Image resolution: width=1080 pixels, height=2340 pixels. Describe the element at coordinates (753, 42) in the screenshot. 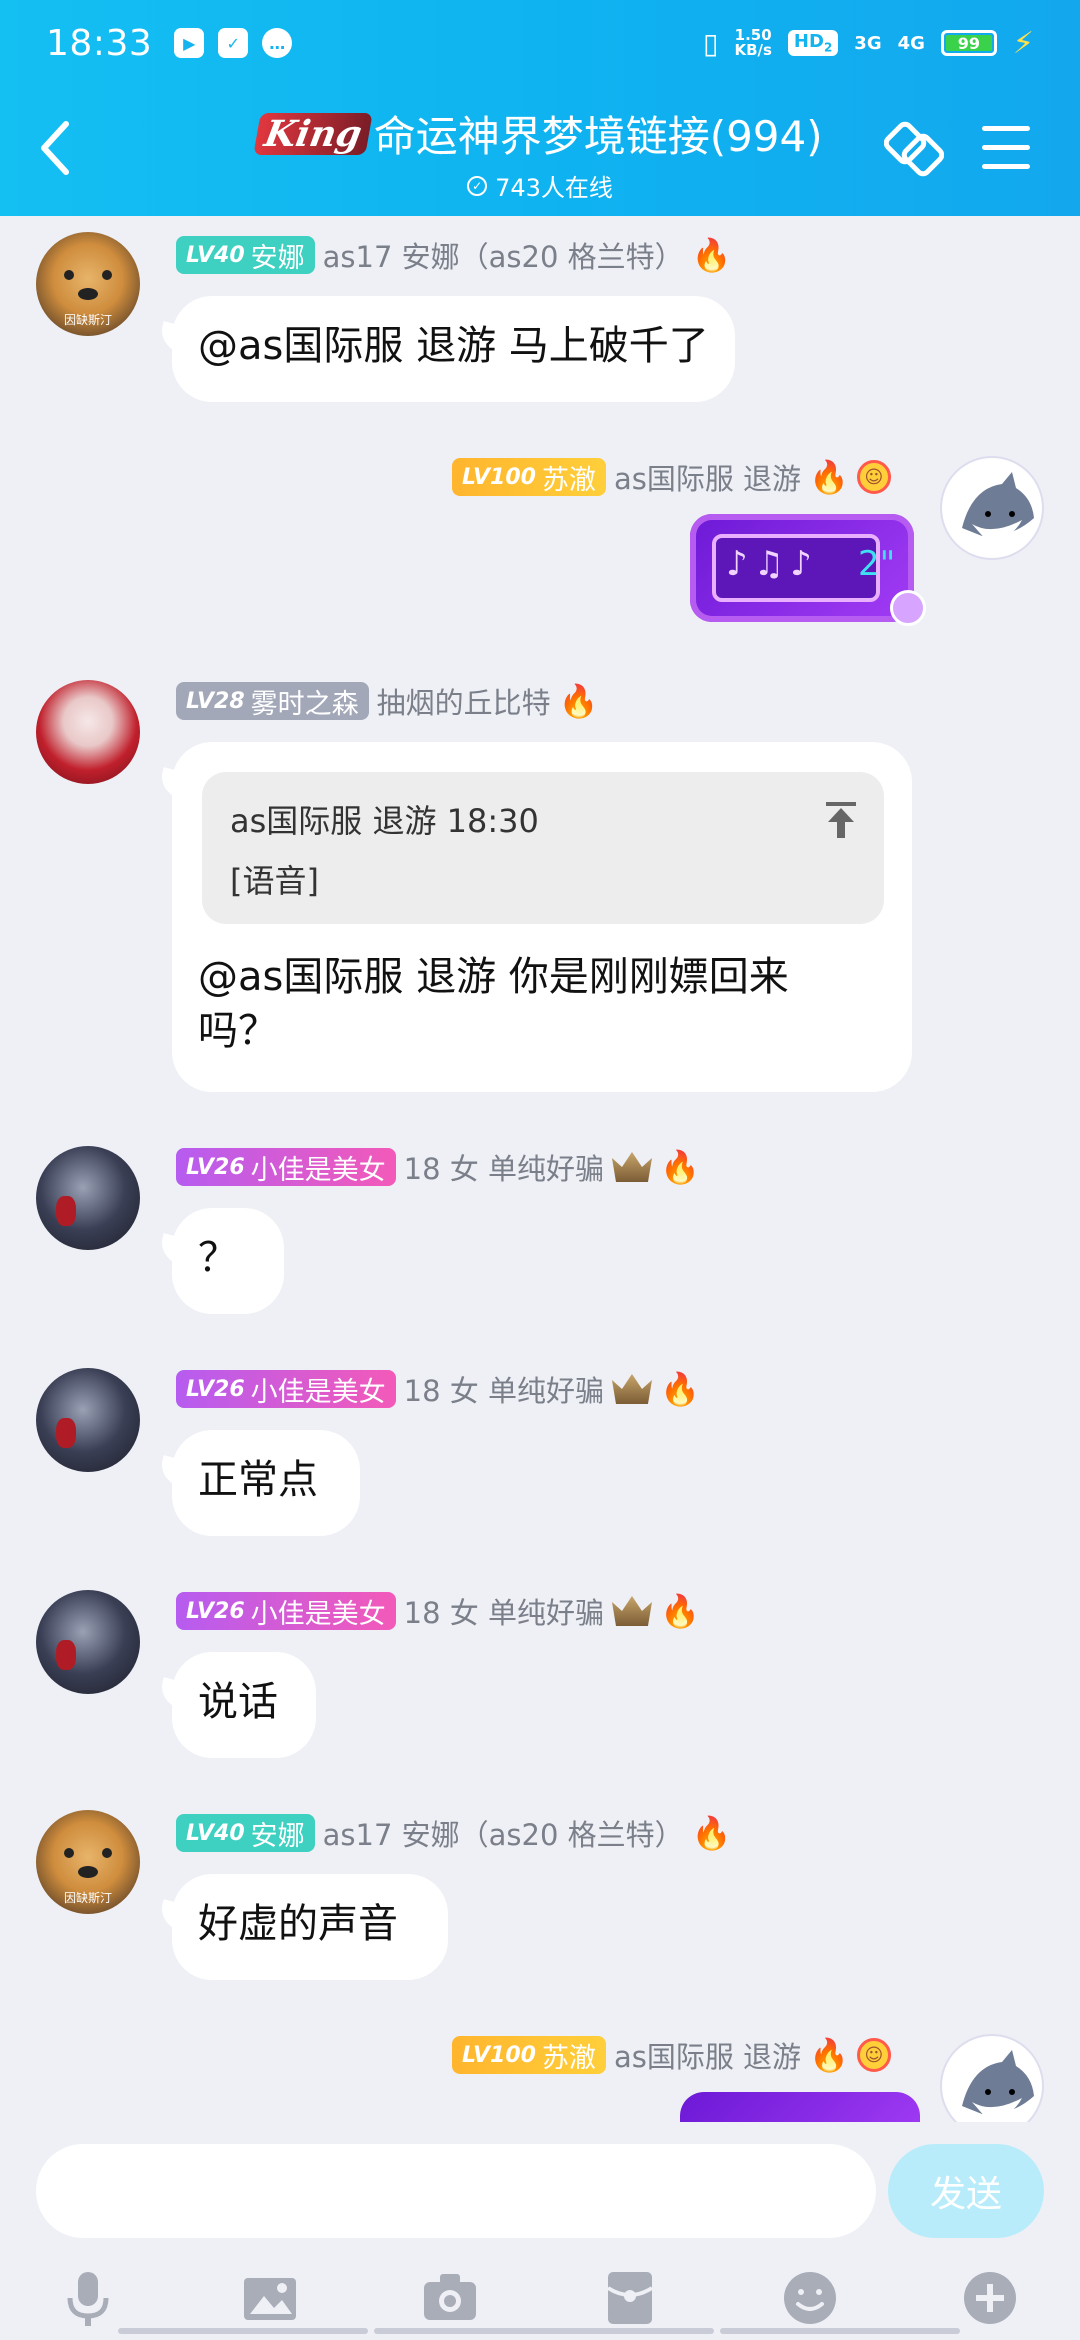

I see `net-speed: 1.50 KB/s` at that location.